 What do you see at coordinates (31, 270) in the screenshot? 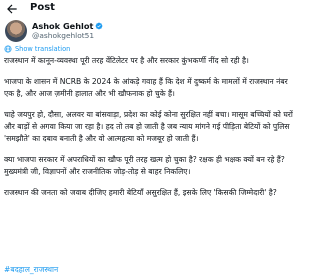
I see `hashtag-link: #बदहाल_राजस्थान` at bounding box center [31, 270].